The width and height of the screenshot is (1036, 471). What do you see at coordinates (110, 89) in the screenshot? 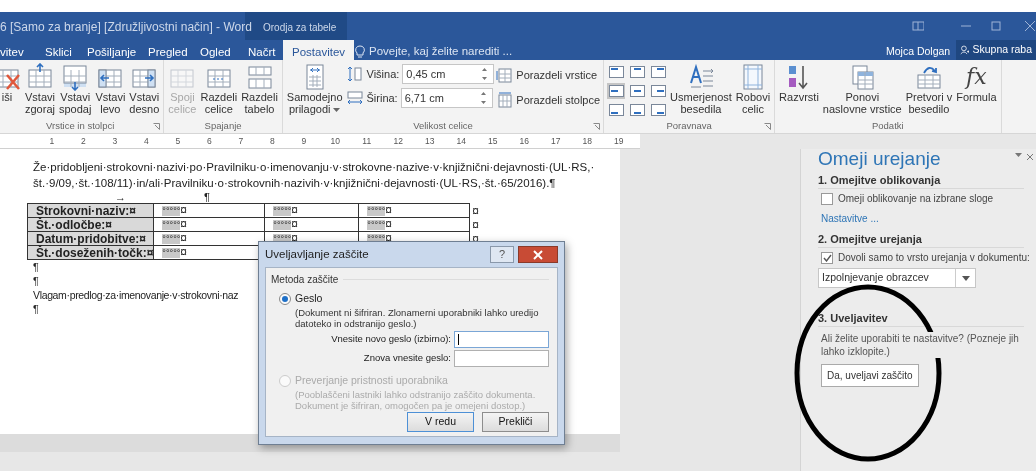
I see `ribbon-button: Vstavi levo` at bounding box center [110, 89].